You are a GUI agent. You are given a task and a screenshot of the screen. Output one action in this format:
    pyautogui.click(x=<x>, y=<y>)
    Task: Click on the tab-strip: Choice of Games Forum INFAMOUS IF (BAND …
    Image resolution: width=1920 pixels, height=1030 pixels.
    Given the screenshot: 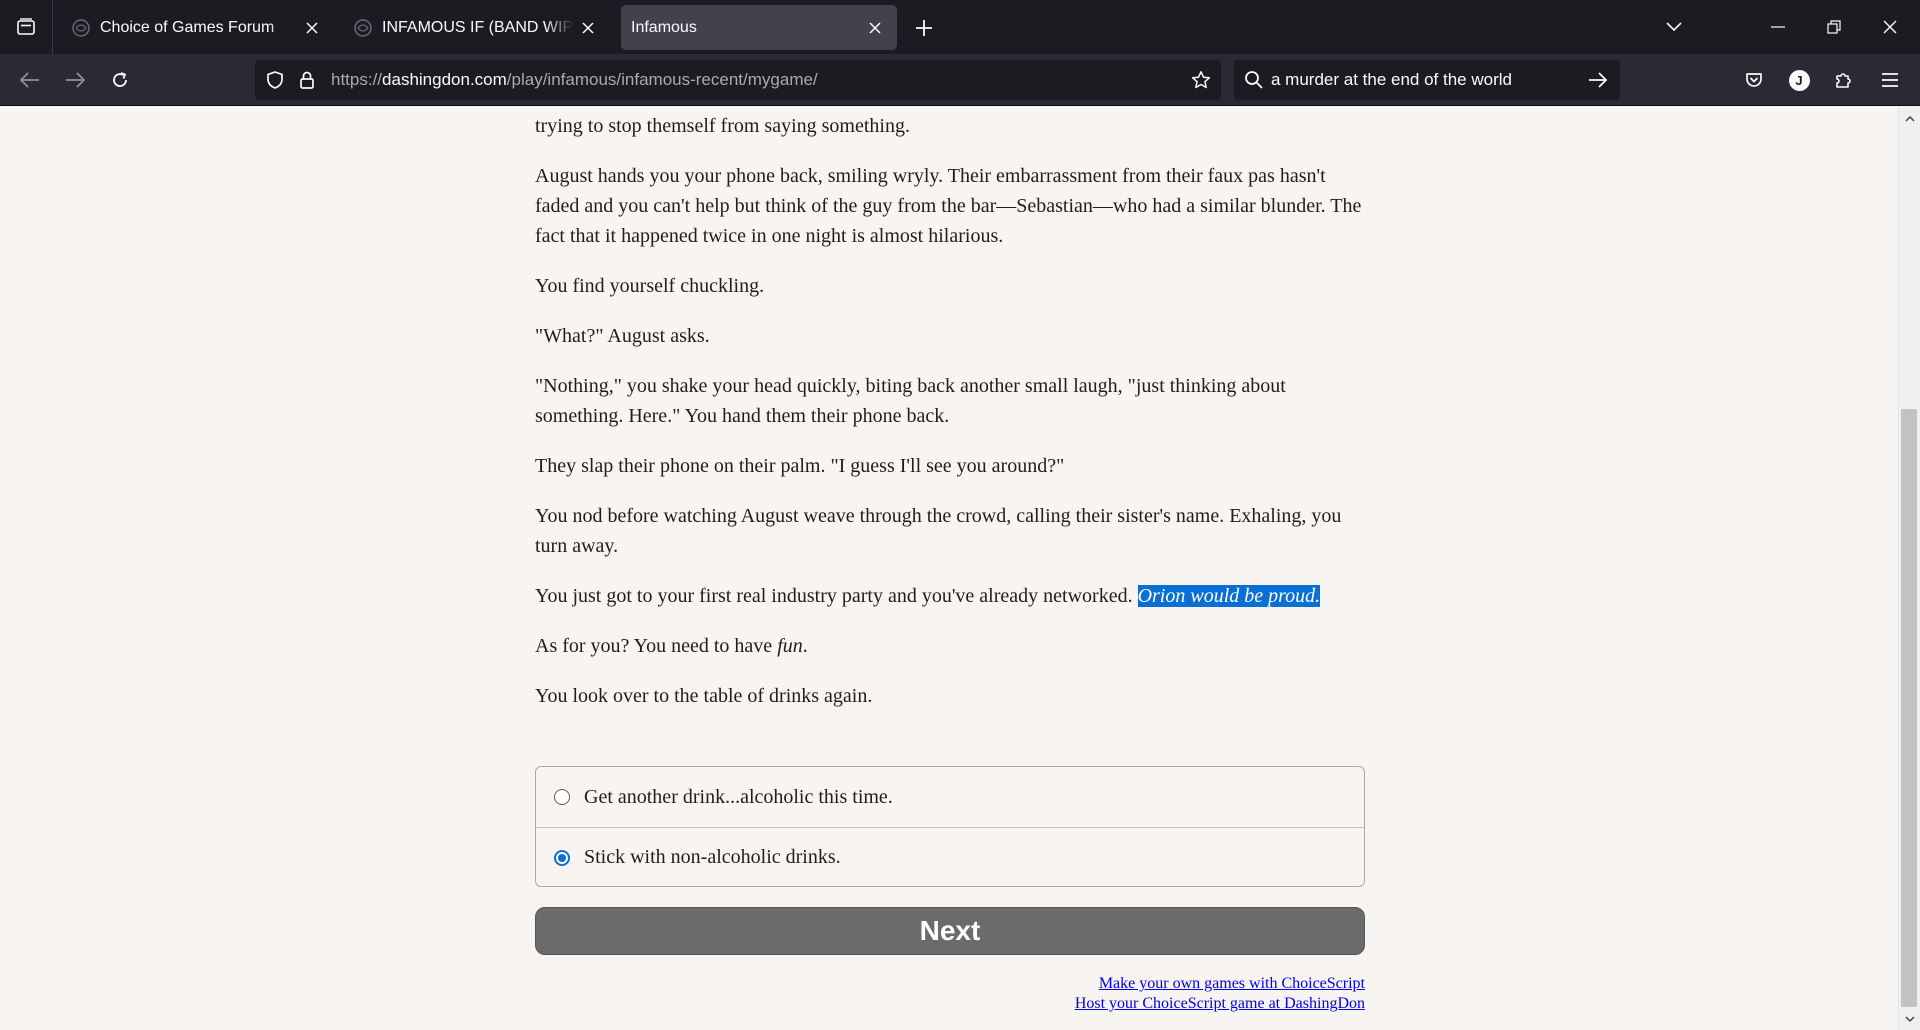 What is the action you would take?
    pyautogui.click(x=960, y=27)
    